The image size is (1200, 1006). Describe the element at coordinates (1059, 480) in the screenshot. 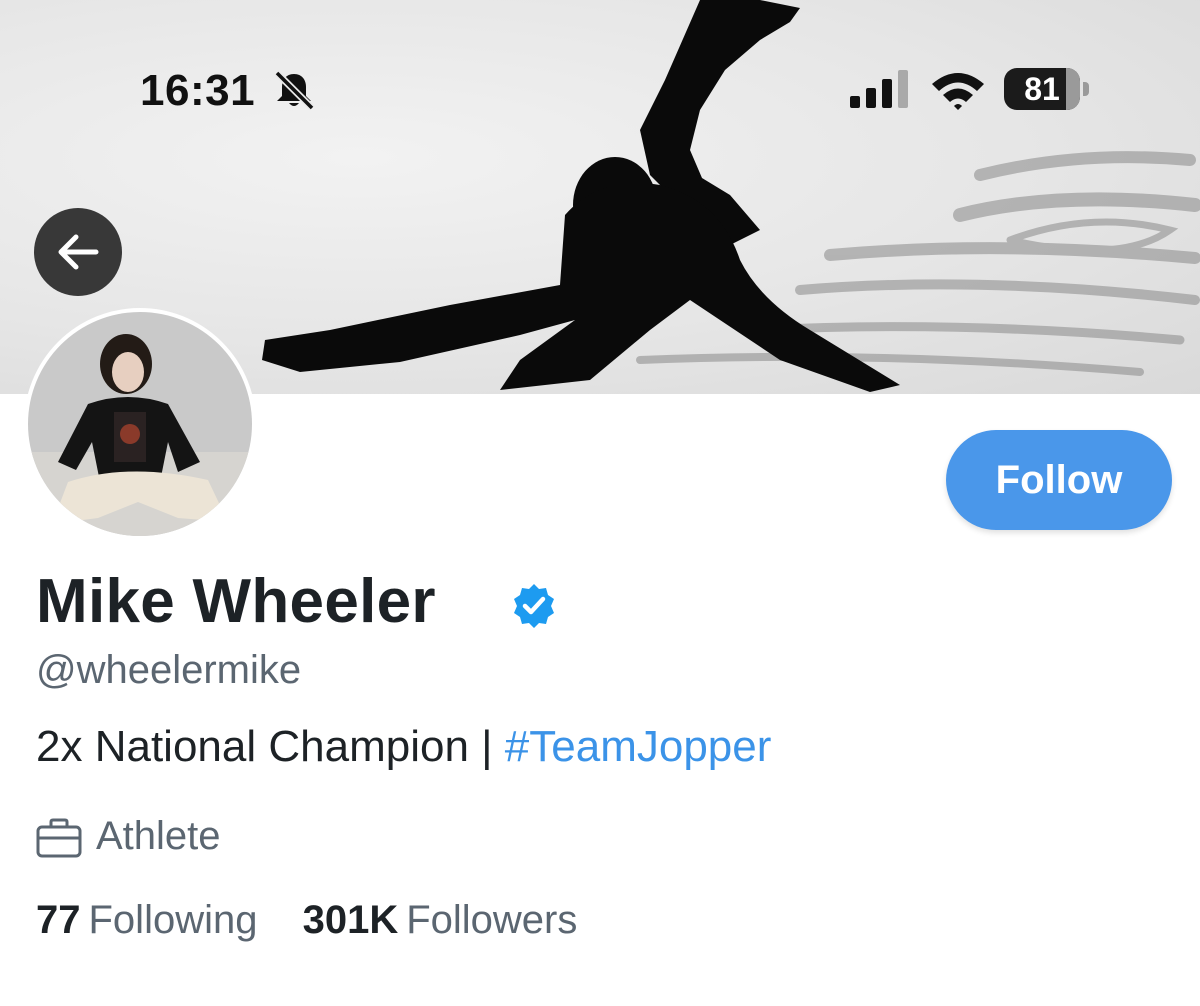

I see `follow-button: Follow` at that location.